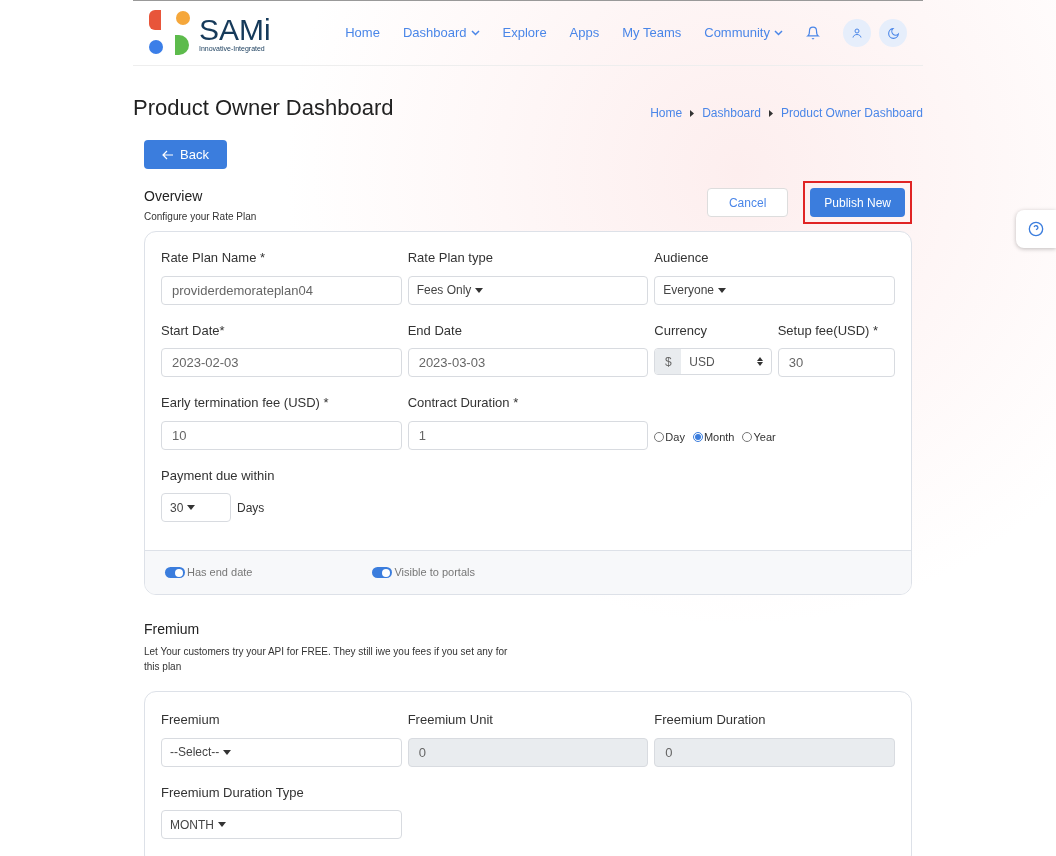 This screenshot has width=1056, height=856. What do you see at coordinates (185, 154) in the screenshot?
I see `back-button: Back` at bounding box center [185, 154].